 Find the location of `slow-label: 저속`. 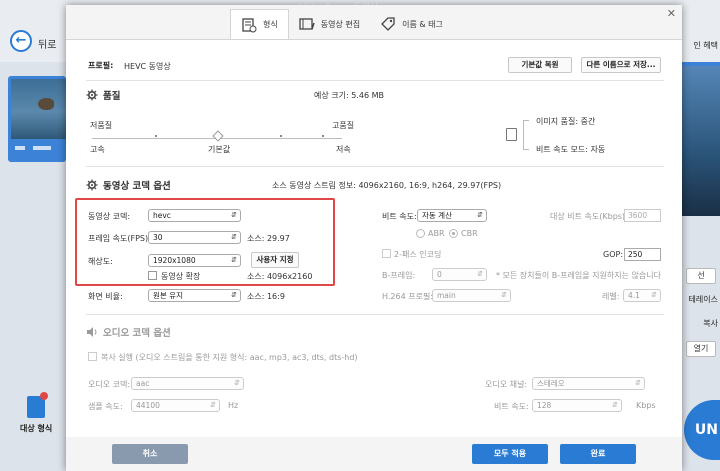

slow-label: 저속 is located at coordinates (343, 149).